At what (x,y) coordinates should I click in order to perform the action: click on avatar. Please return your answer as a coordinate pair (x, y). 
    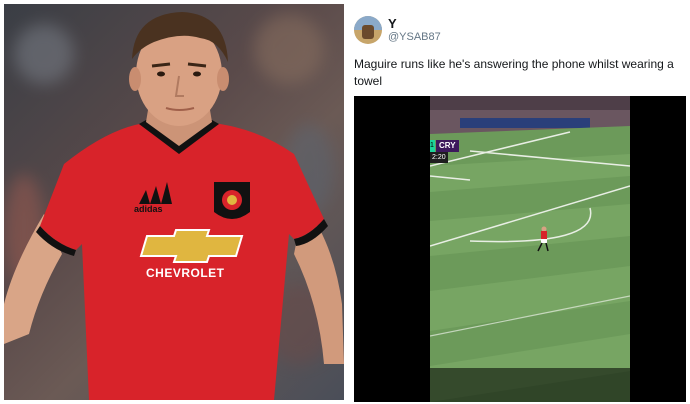
    Looking at the image, I should click on (368, 30).